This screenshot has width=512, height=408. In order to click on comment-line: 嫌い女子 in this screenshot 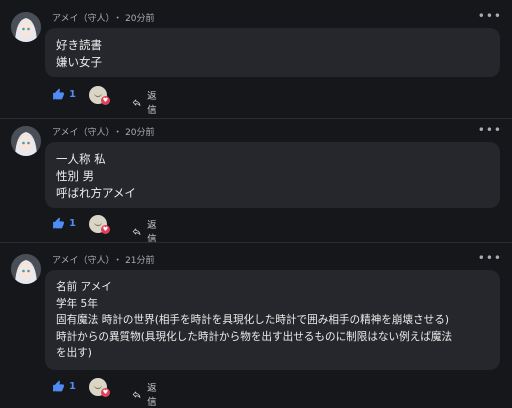, I will do `click(79, 62)`.